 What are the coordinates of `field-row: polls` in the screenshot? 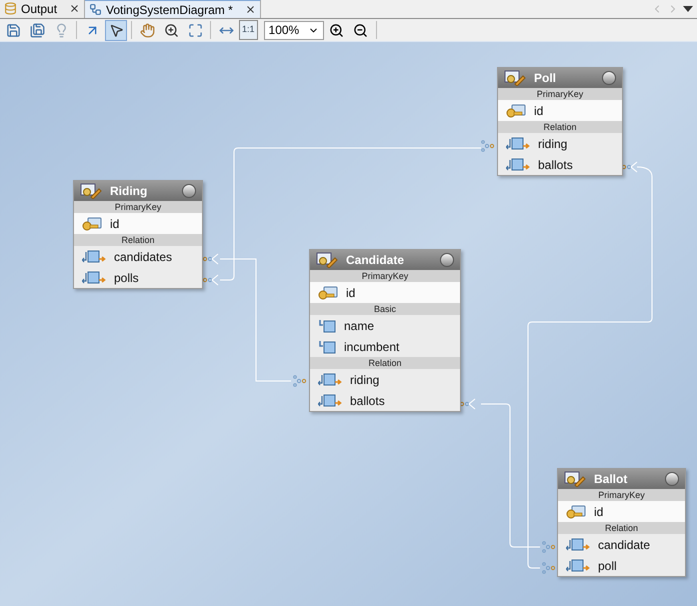 It's located at (138, 277).